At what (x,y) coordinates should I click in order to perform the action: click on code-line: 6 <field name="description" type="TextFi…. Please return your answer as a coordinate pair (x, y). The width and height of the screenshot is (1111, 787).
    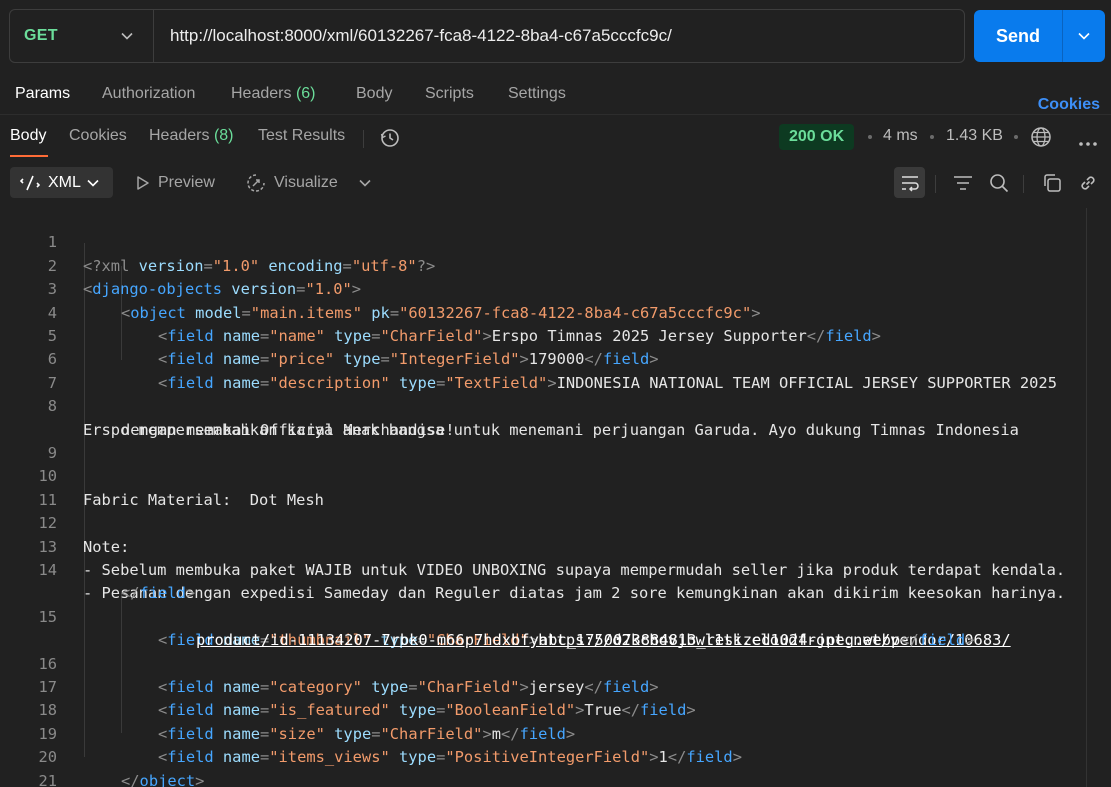
    Looking at the image, I should click on (543, 358).